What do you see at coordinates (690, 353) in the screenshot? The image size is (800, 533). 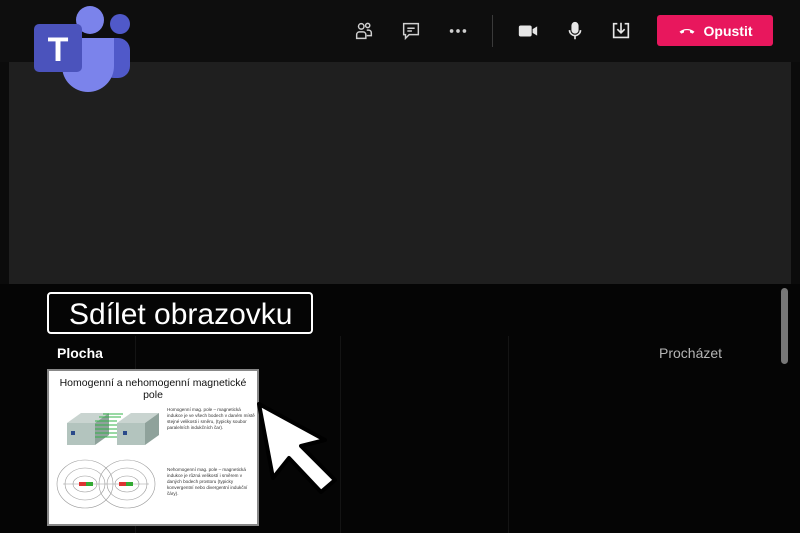 I see `browse-button: Procházet` at bounding box center [690, 353].